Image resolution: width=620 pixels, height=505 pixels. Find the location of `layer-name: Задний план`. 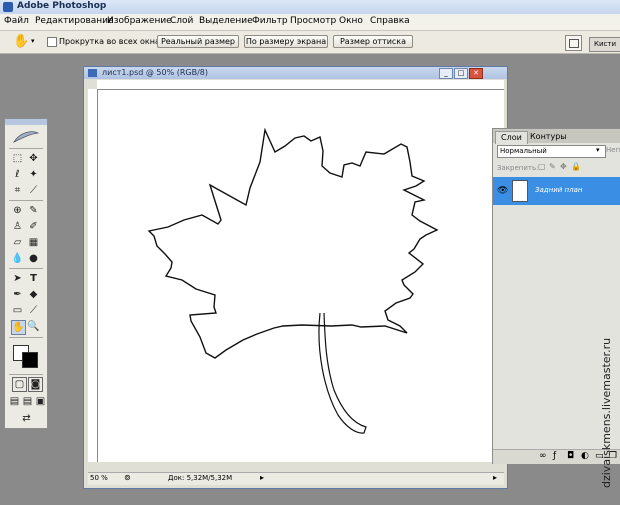

layer-name: Задний план is located at coordinates (558, 190).